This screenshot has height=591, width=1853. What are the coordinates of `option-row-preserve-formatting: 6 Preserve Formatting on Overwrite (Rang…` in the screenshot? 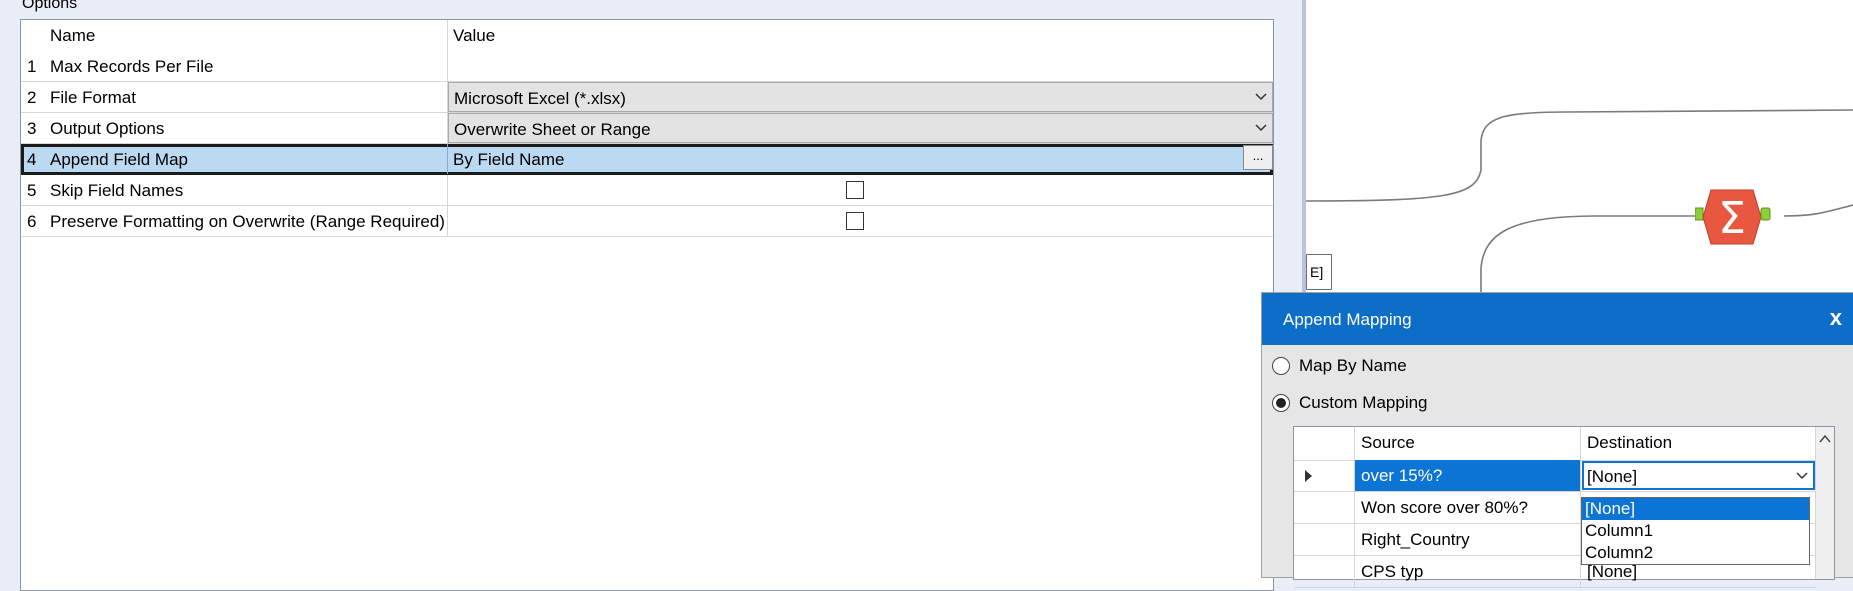 It's located at (647, 221).